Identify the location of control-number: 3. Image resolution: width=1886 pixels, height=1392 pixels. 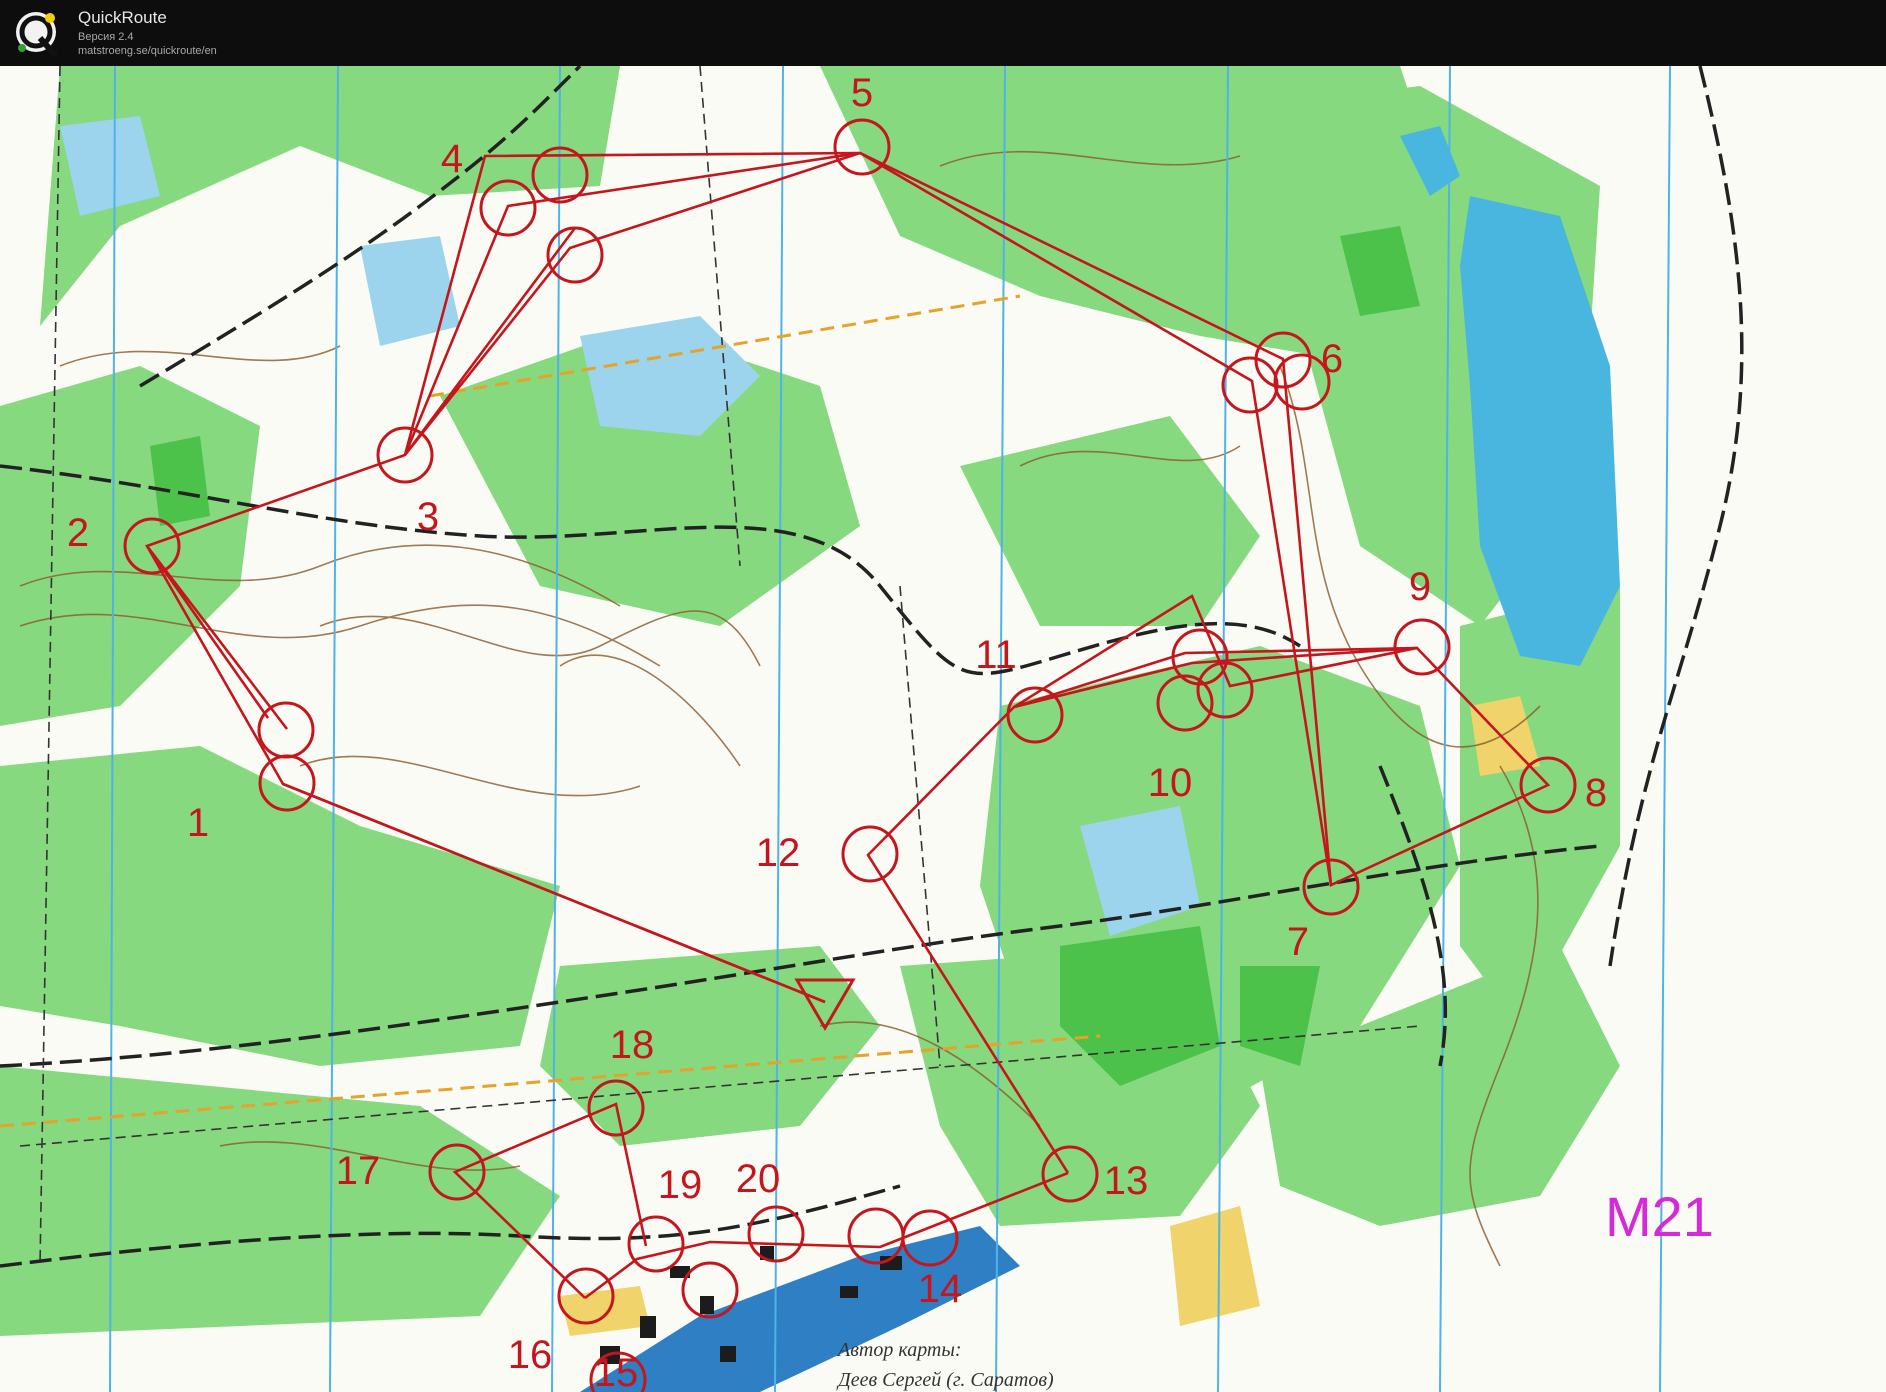
(428, 517).